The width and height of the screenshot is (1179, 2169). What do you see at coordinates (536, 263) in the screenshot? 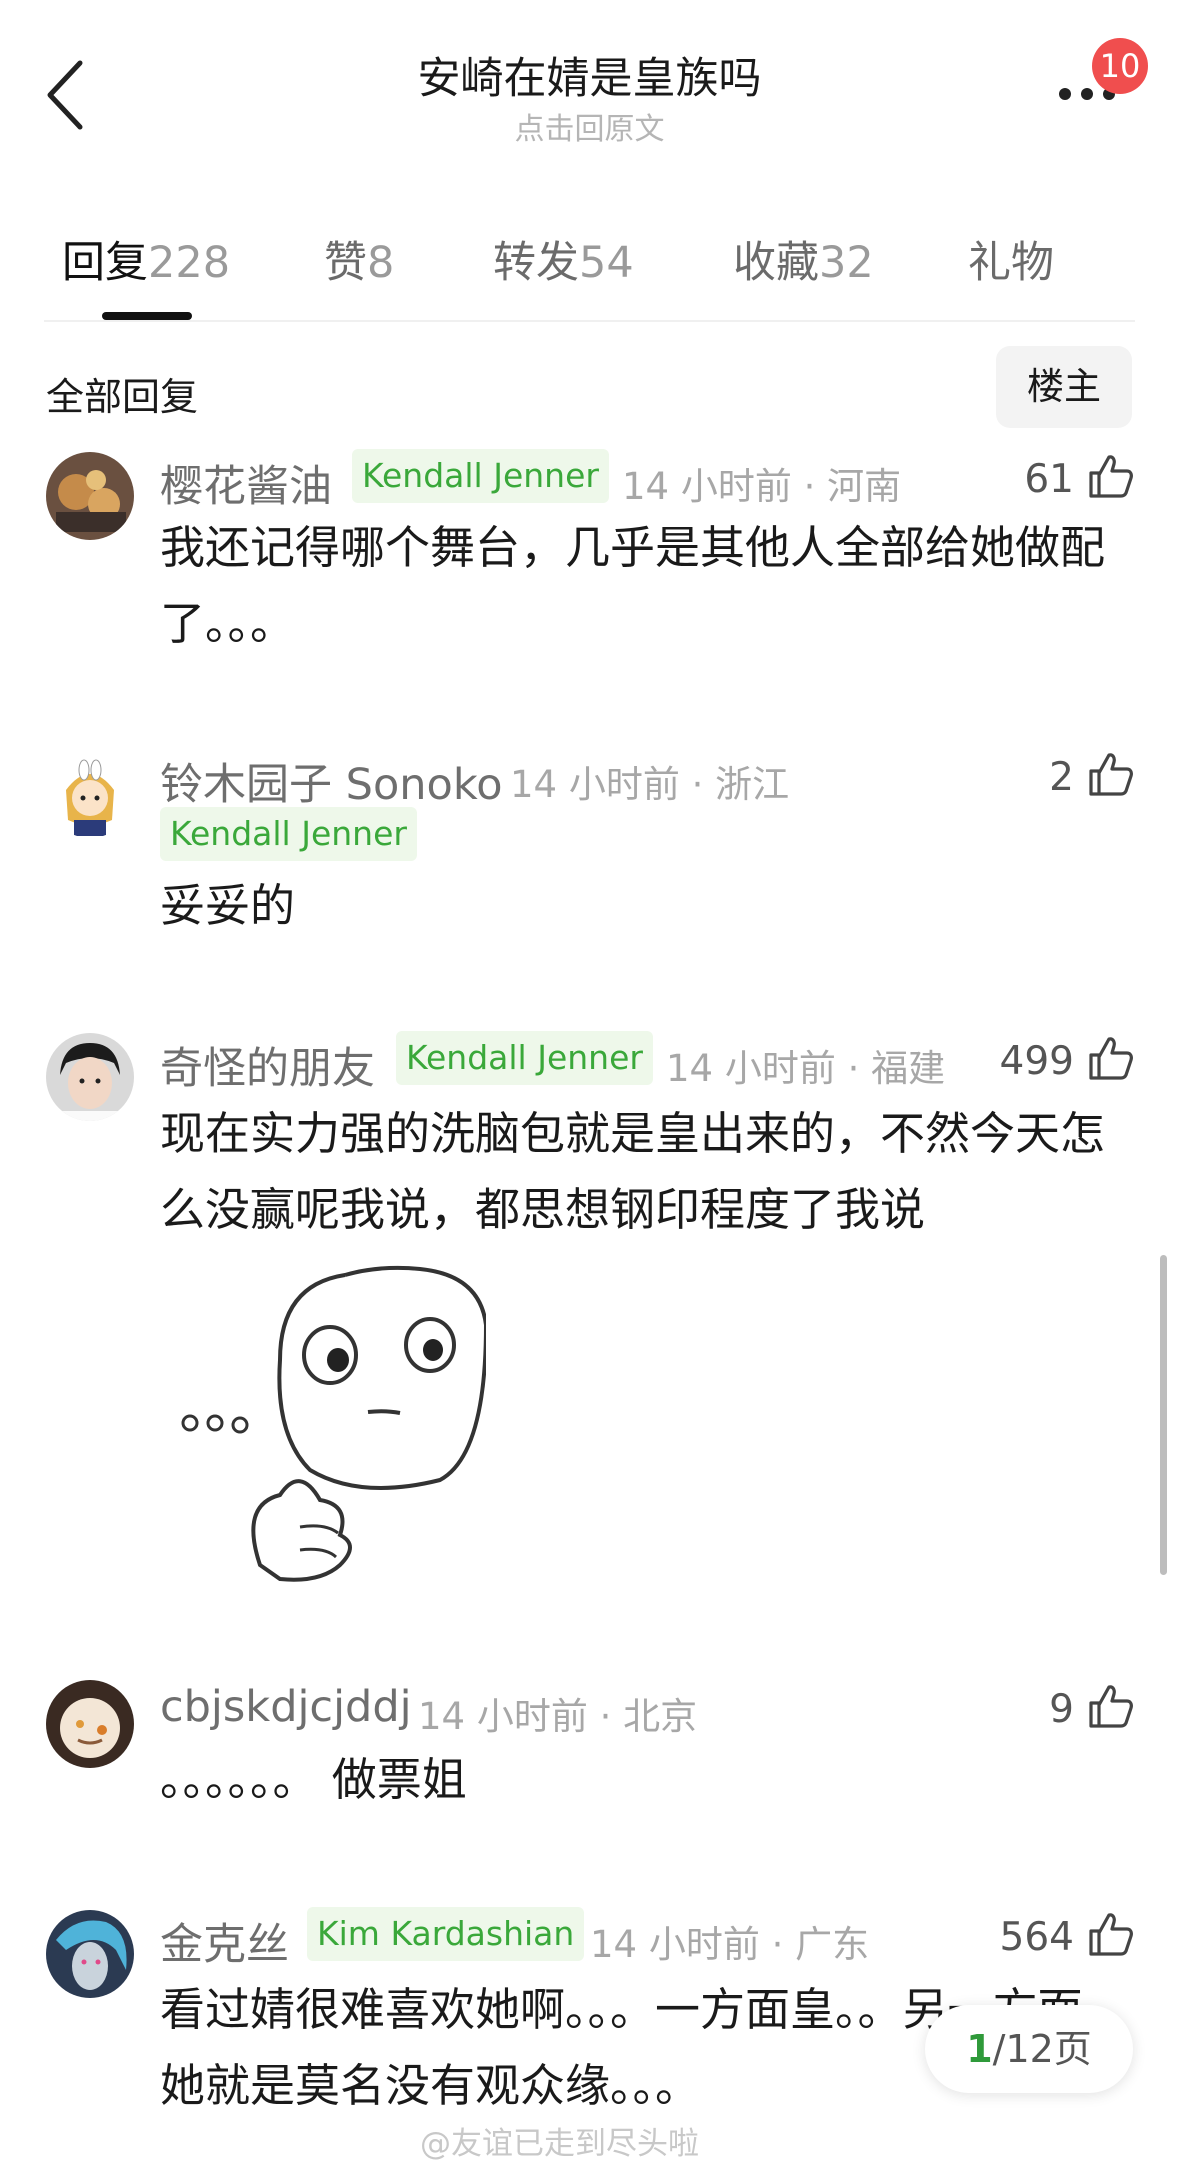
I see `tab-label: 转发` at bounding box center [536, 263].